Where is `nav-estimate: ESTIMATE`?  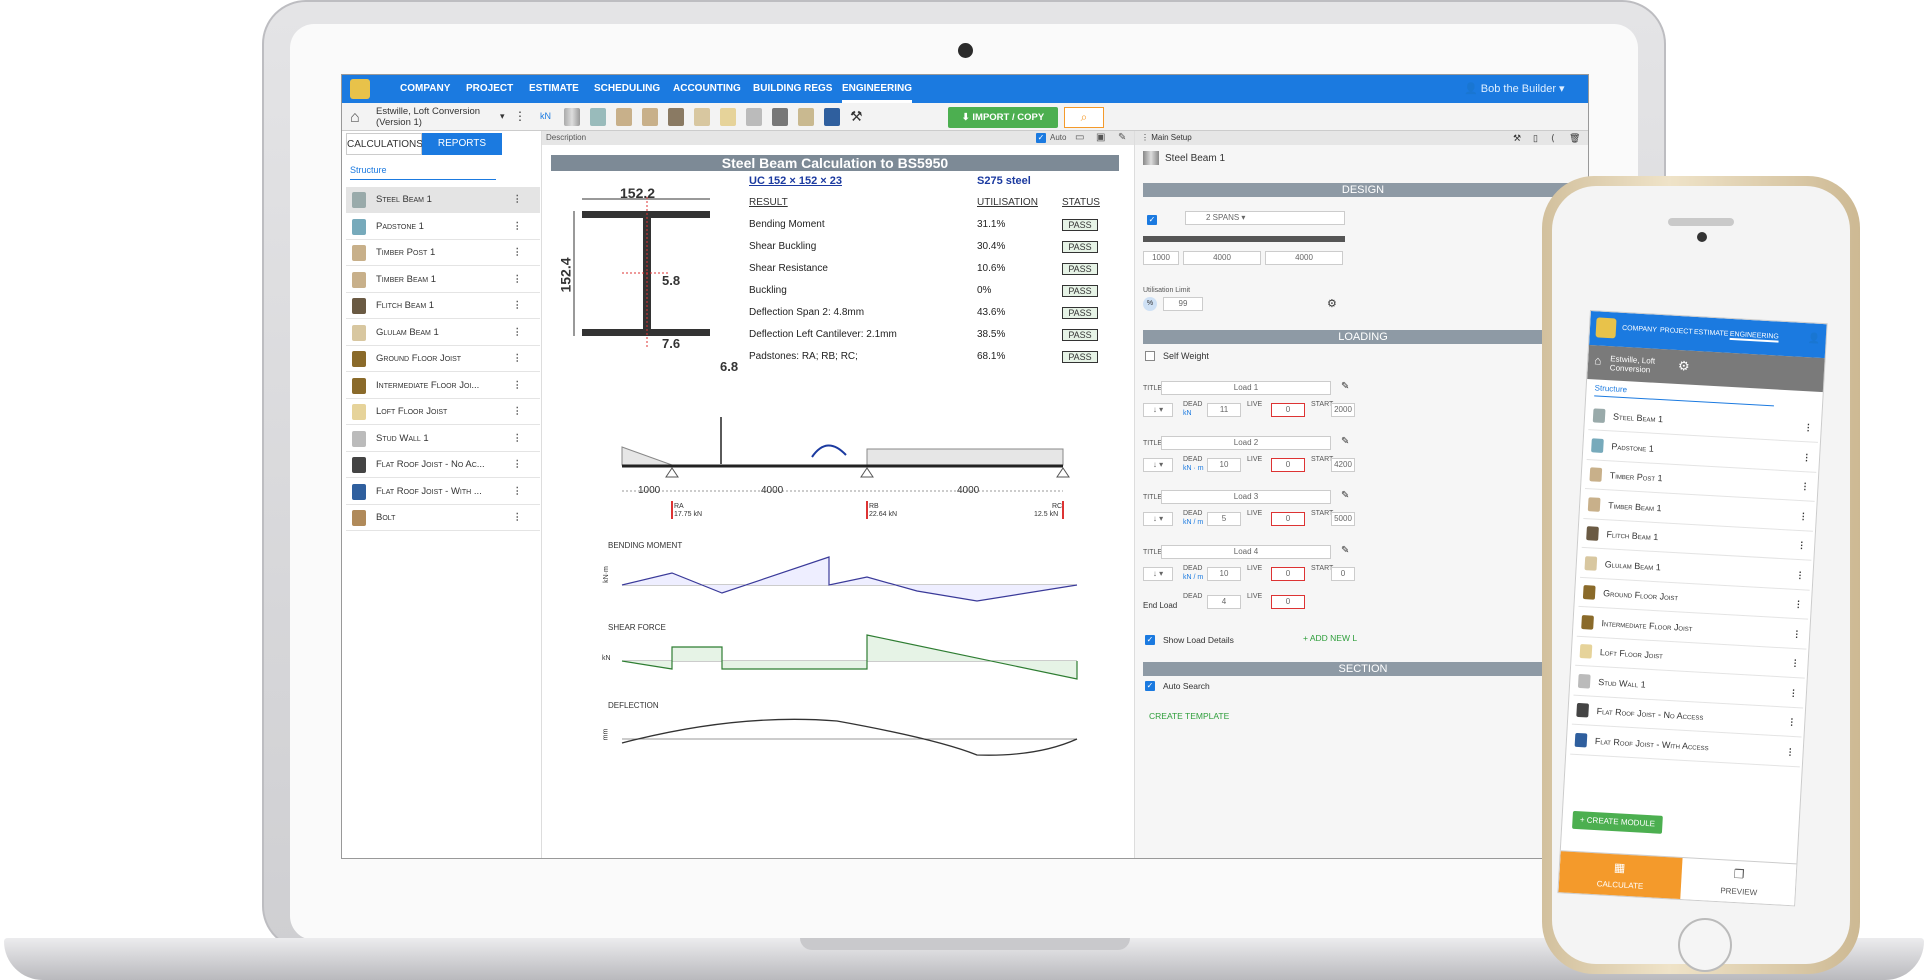
nav-estimate: ESTIMATE is located at coordinates (554, 89).